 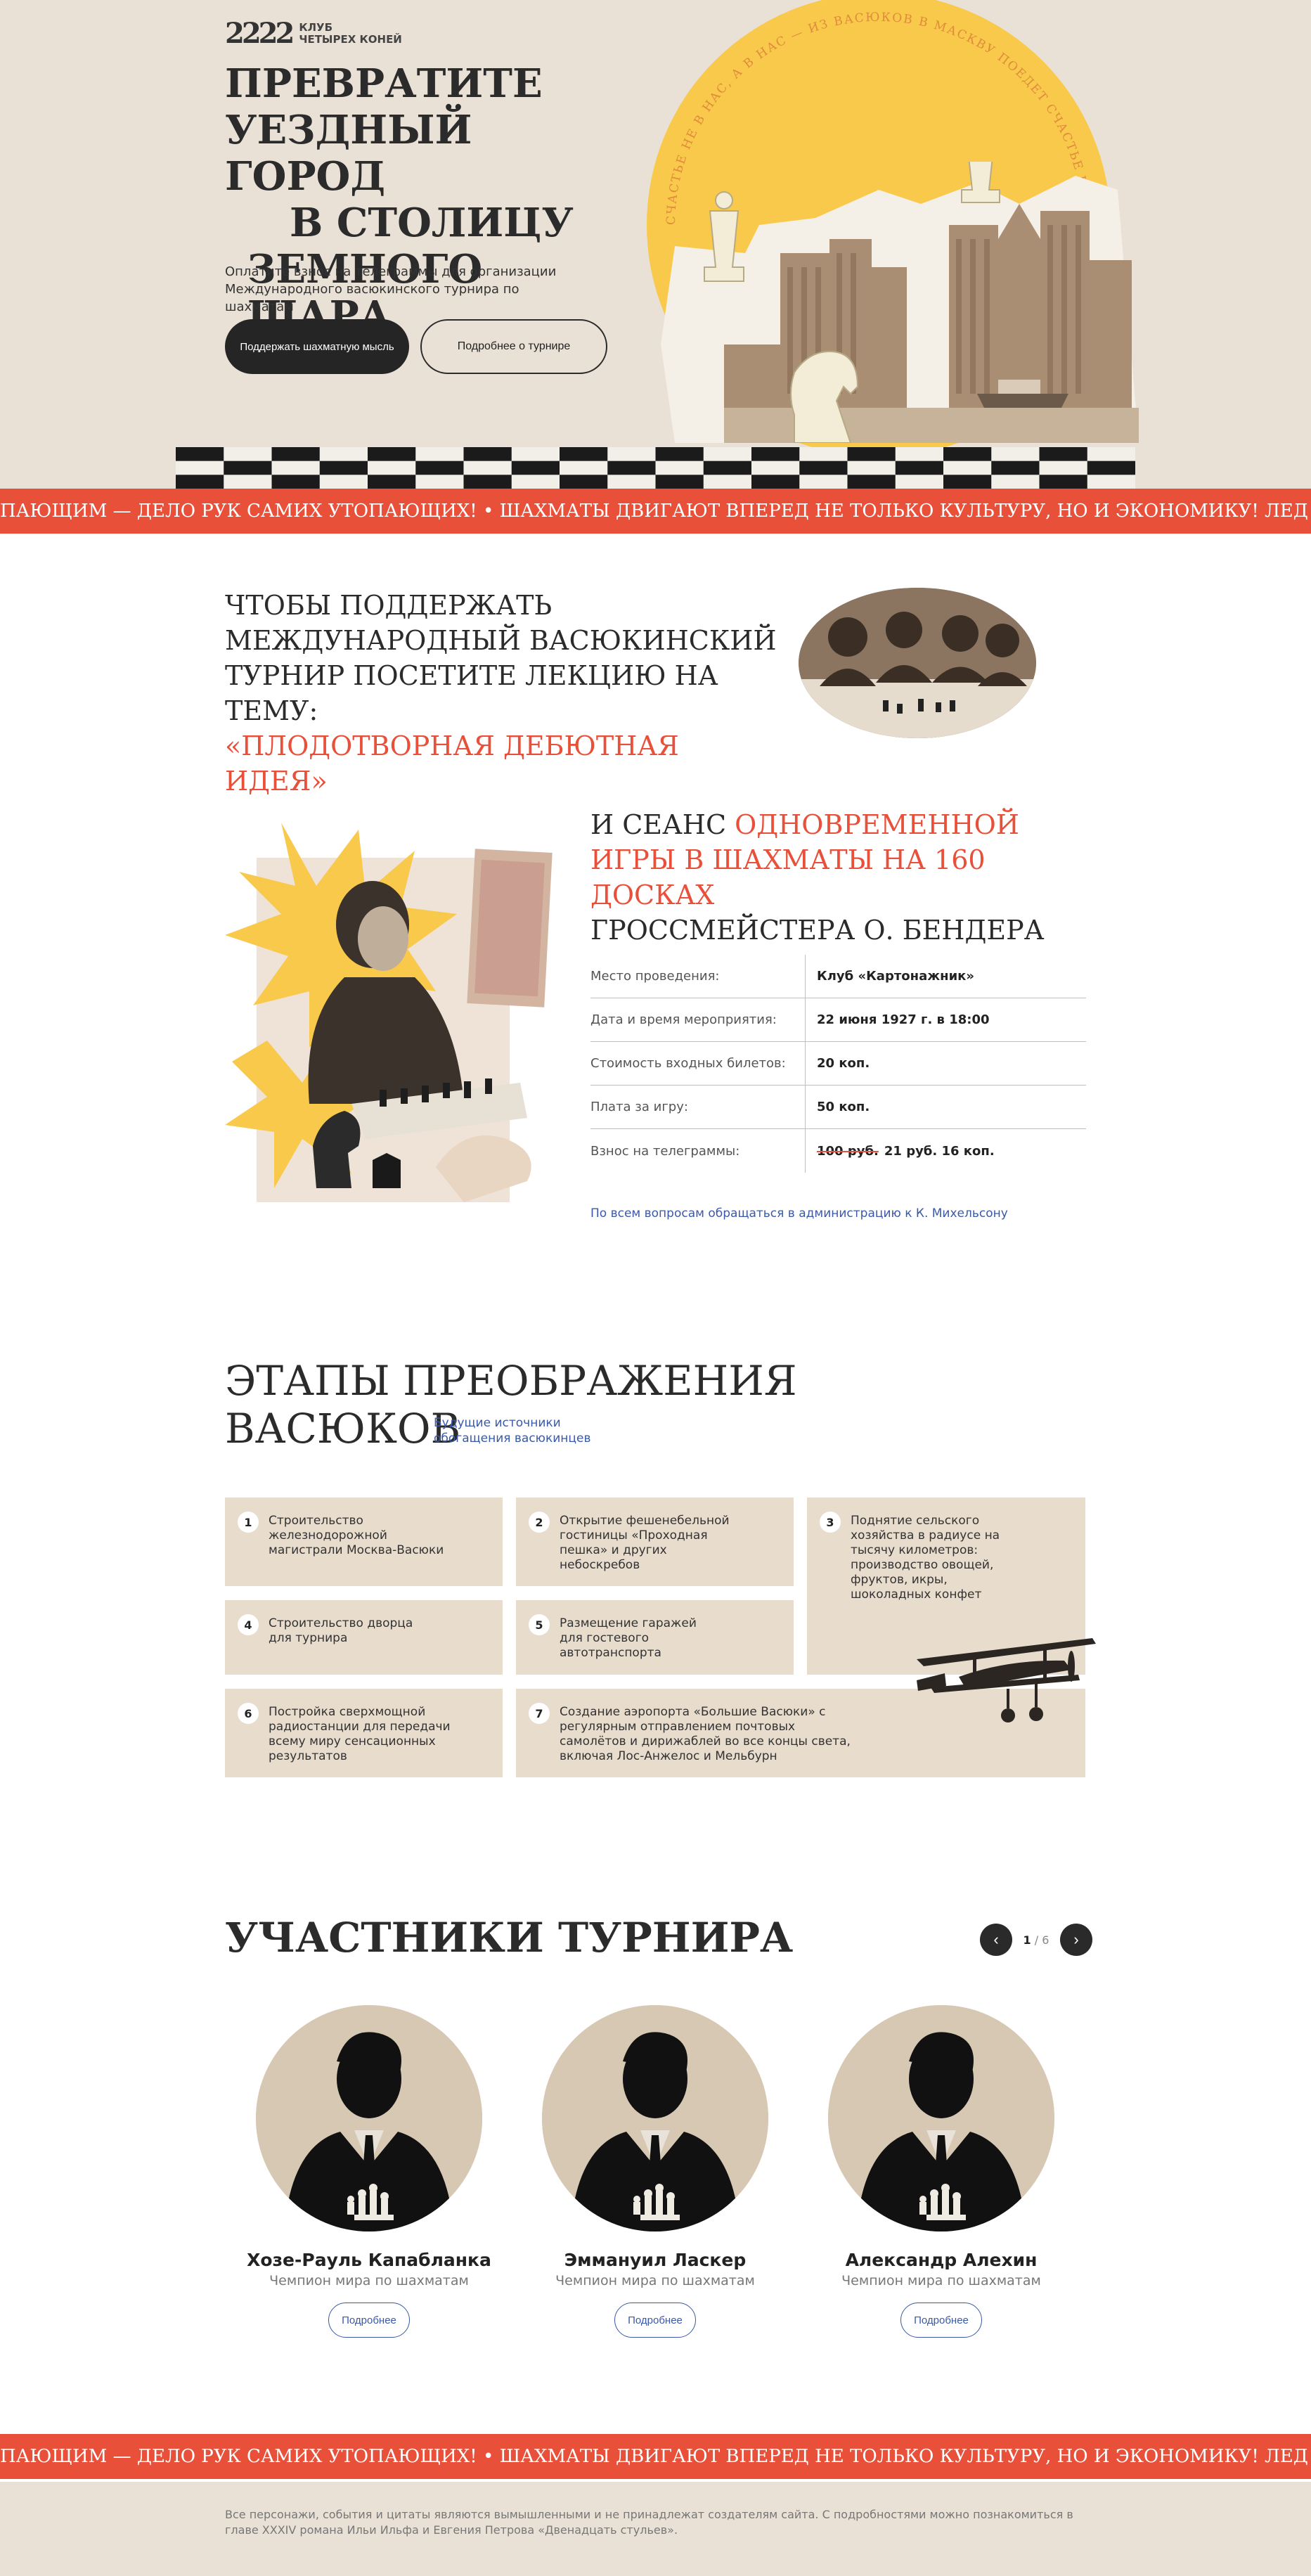 I want to click on stage-text: Строительство дворца для турнира, so click(x=341, y=1630).